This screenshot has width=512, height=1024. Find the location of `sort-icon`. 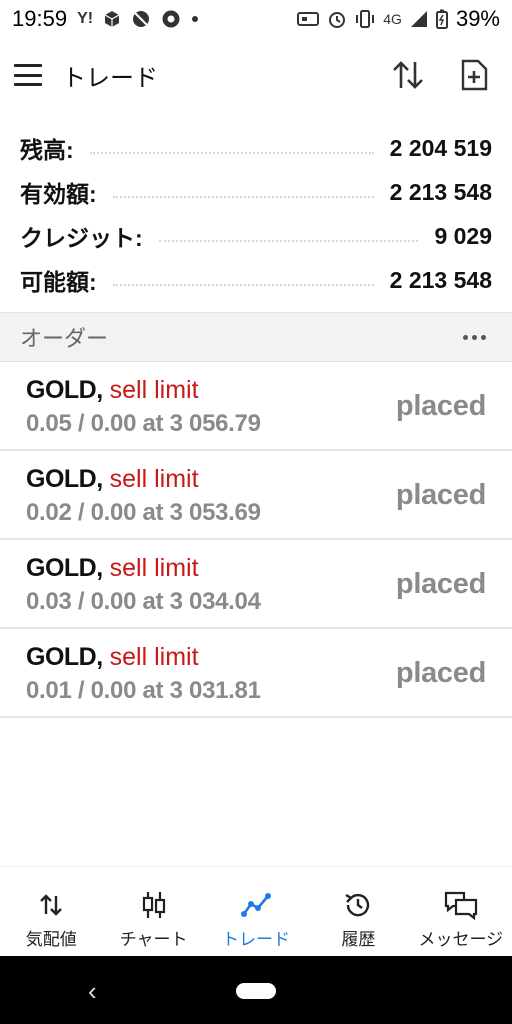

sort-icon is located at coordinates (408, 75).